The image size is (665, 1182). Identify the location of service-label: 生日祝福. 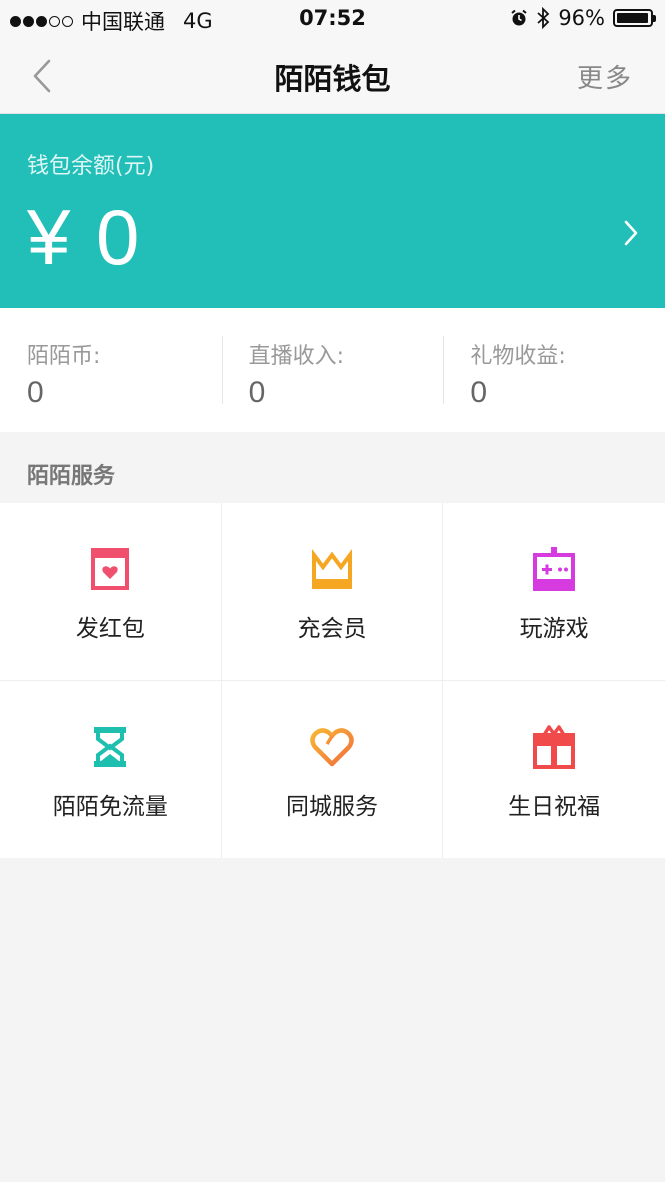
(554, 807).